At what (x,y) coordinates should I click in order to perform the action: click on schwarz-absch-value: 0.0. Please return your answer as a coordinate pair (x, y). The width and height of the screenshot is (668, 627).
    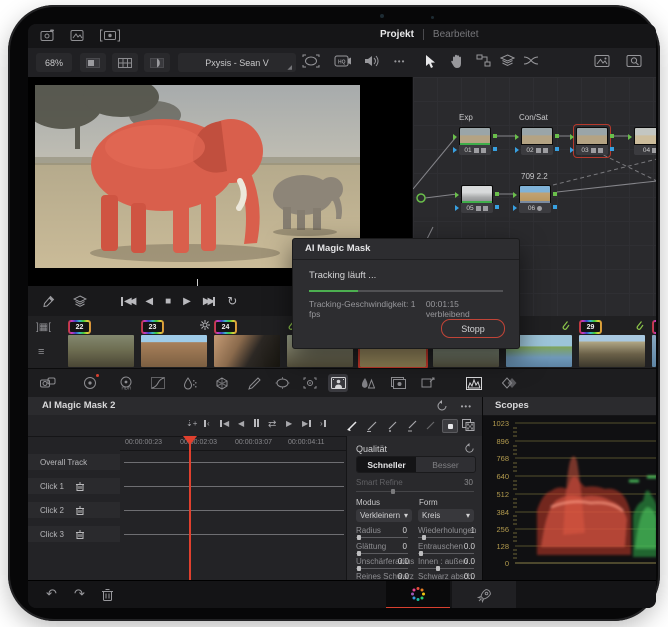
    Looking at the image, I should click on (467, 576).